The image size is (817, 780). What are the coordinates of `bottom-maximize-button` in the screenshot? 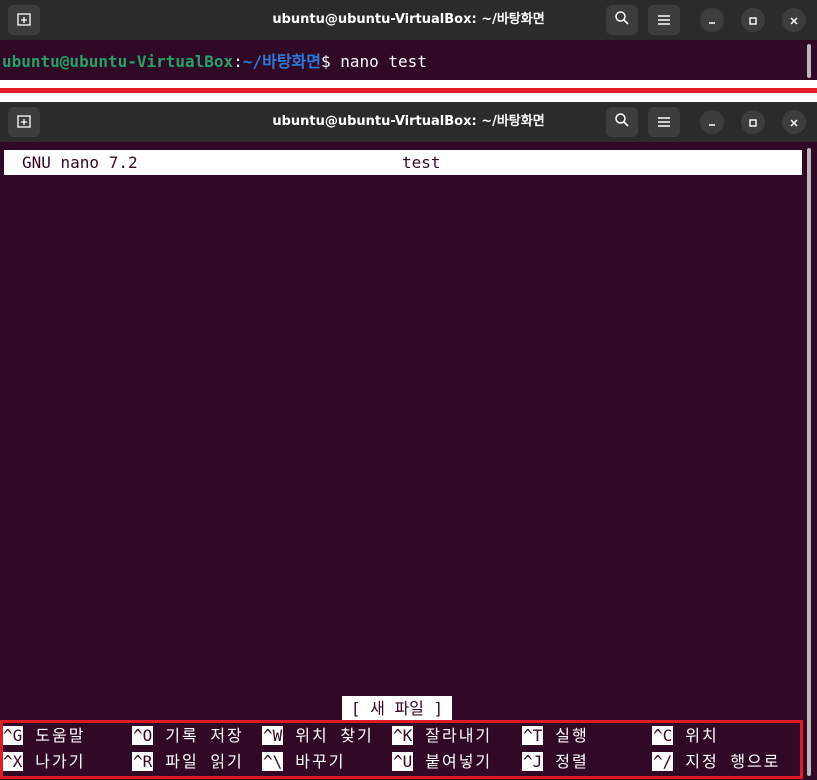 It's located at (753, 122).